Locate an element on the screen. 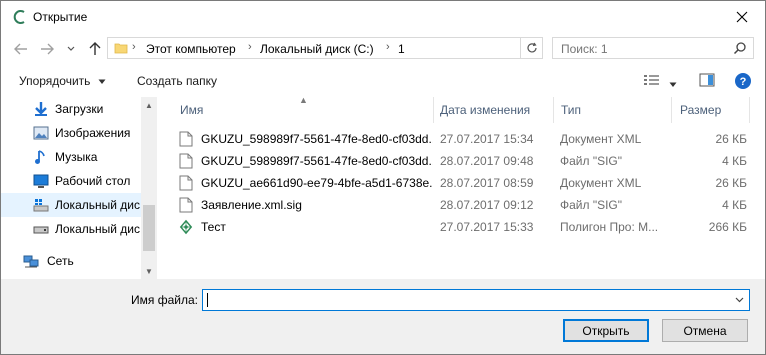  file-date: 28.07.2017 08:59 is located at coordinates (487, 183).